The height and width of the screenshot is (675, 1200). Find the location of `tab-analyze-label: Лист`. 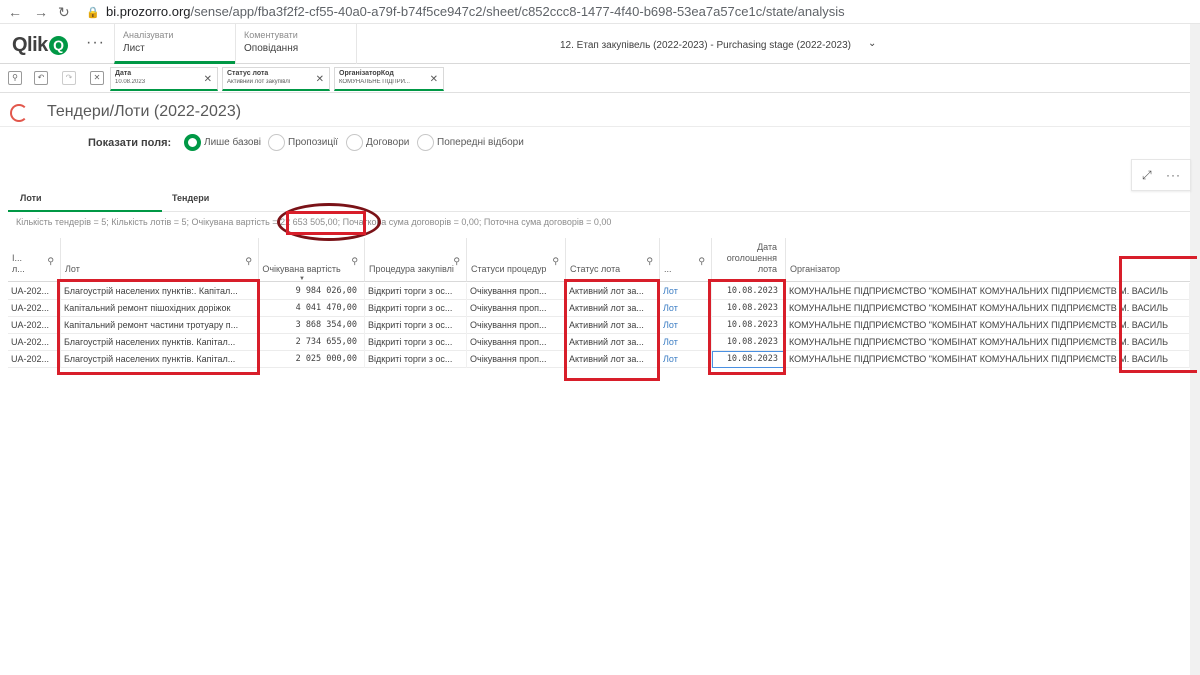

tab-analyze-label: Лист is located at coordinates (134, 48).